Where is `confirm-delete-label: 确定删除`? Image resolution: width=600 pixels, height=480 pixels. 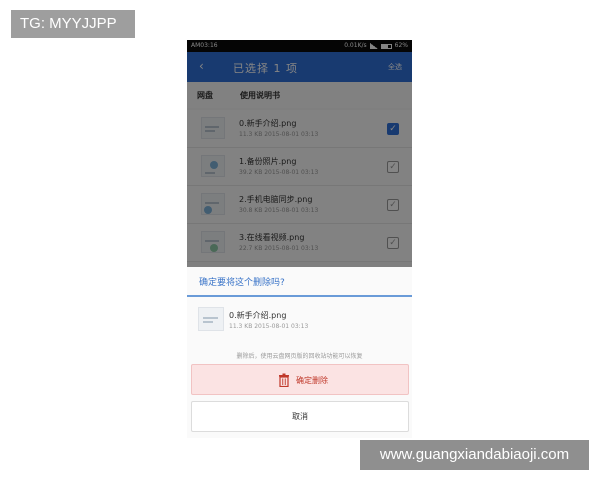 confirm-delete-label: 确定删除 is located at coordinates (312, 380).